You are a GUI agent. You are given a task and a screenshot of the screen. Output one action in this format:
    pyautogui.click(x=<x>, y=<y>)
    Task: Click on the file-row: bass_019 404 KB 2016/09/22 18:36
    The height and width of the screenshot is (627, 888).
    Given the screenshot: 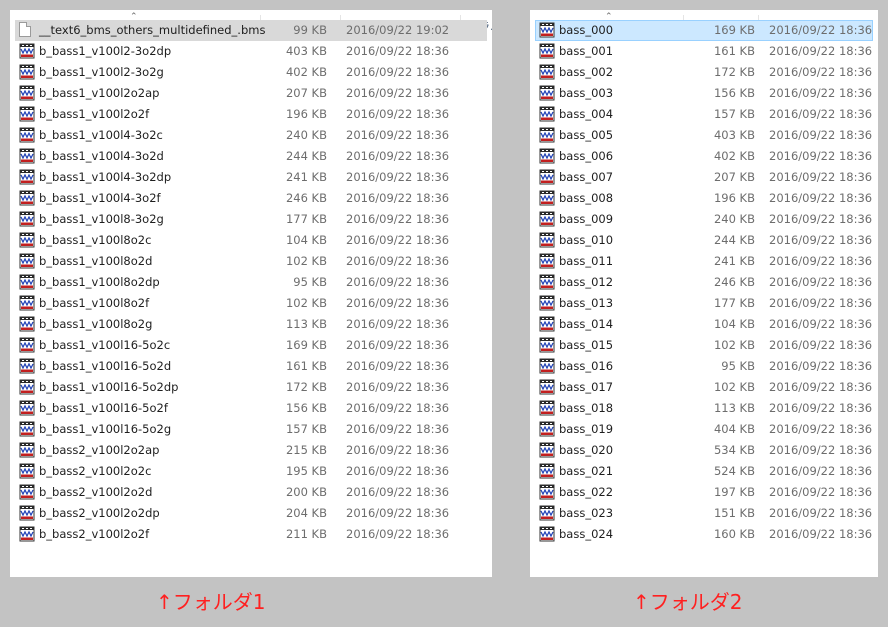 What is the action you would take?
    pyautogui.click(x=704, y=429)
    